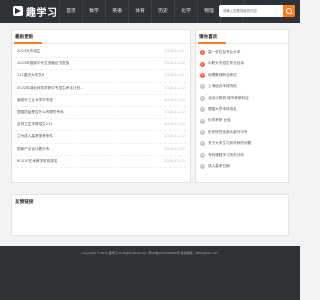 The height and width of the screenshot is (300, 320). I want to click on recommend-link: 关于大学生与其年龄的问题, so click(229, 143).